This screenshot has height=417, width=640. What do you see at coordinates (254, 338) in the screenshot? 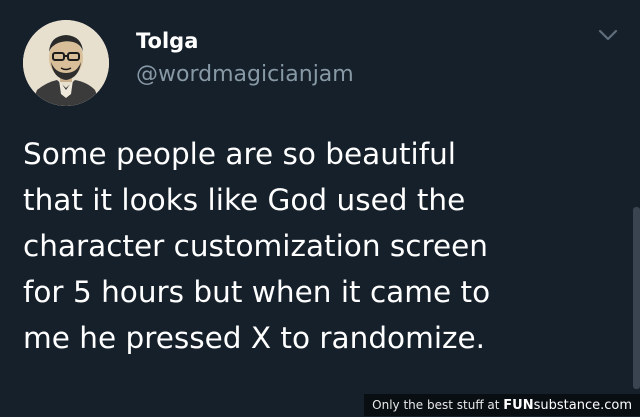
I see `tweet-text-line: me he pressed X to randomize.` at bounding box center [254, 338].